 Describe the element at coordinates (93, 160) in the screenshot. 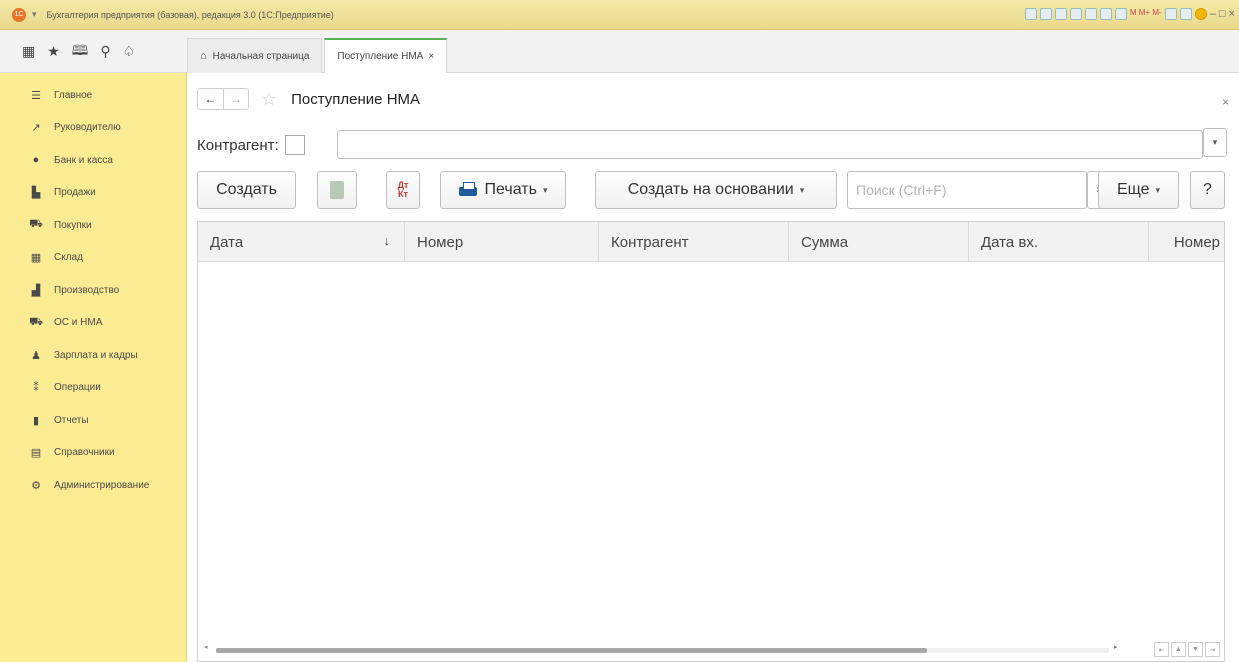

I see `sidebar-item: ● Банк и касса` at that location.